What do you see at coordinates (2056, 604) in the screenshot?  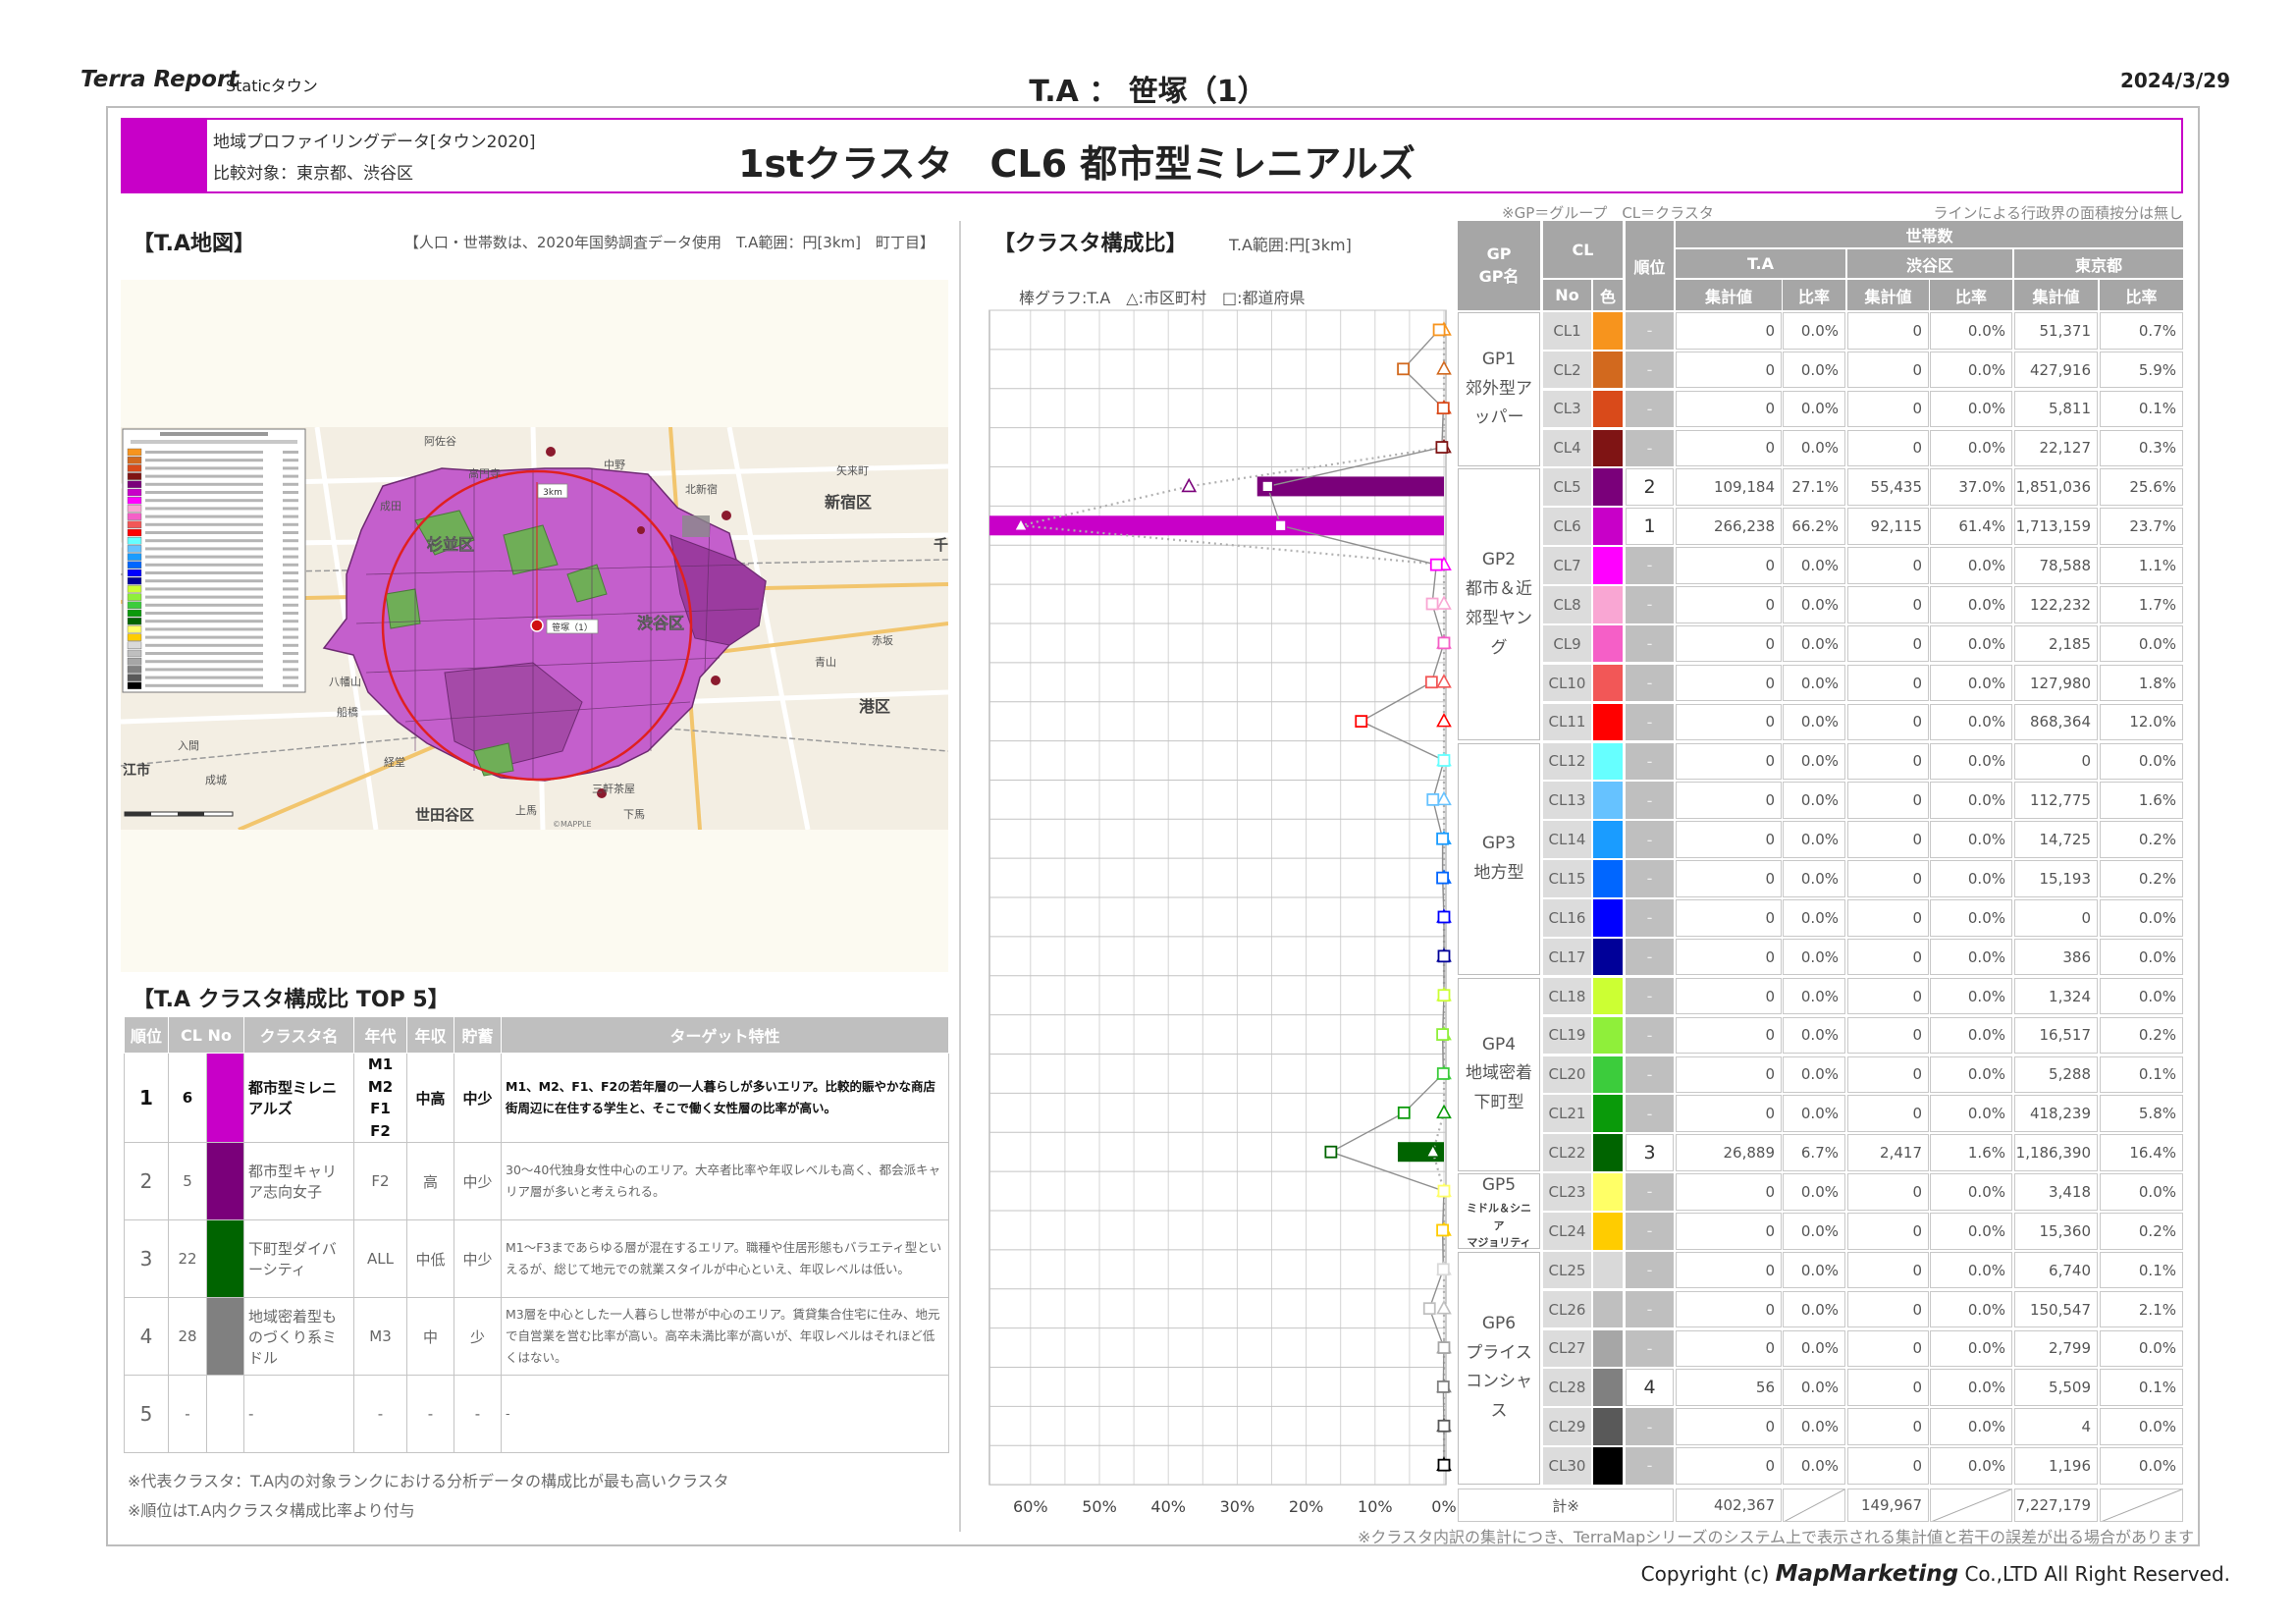 I see `row-count: 122,232` at bounding box center [2056, 604].